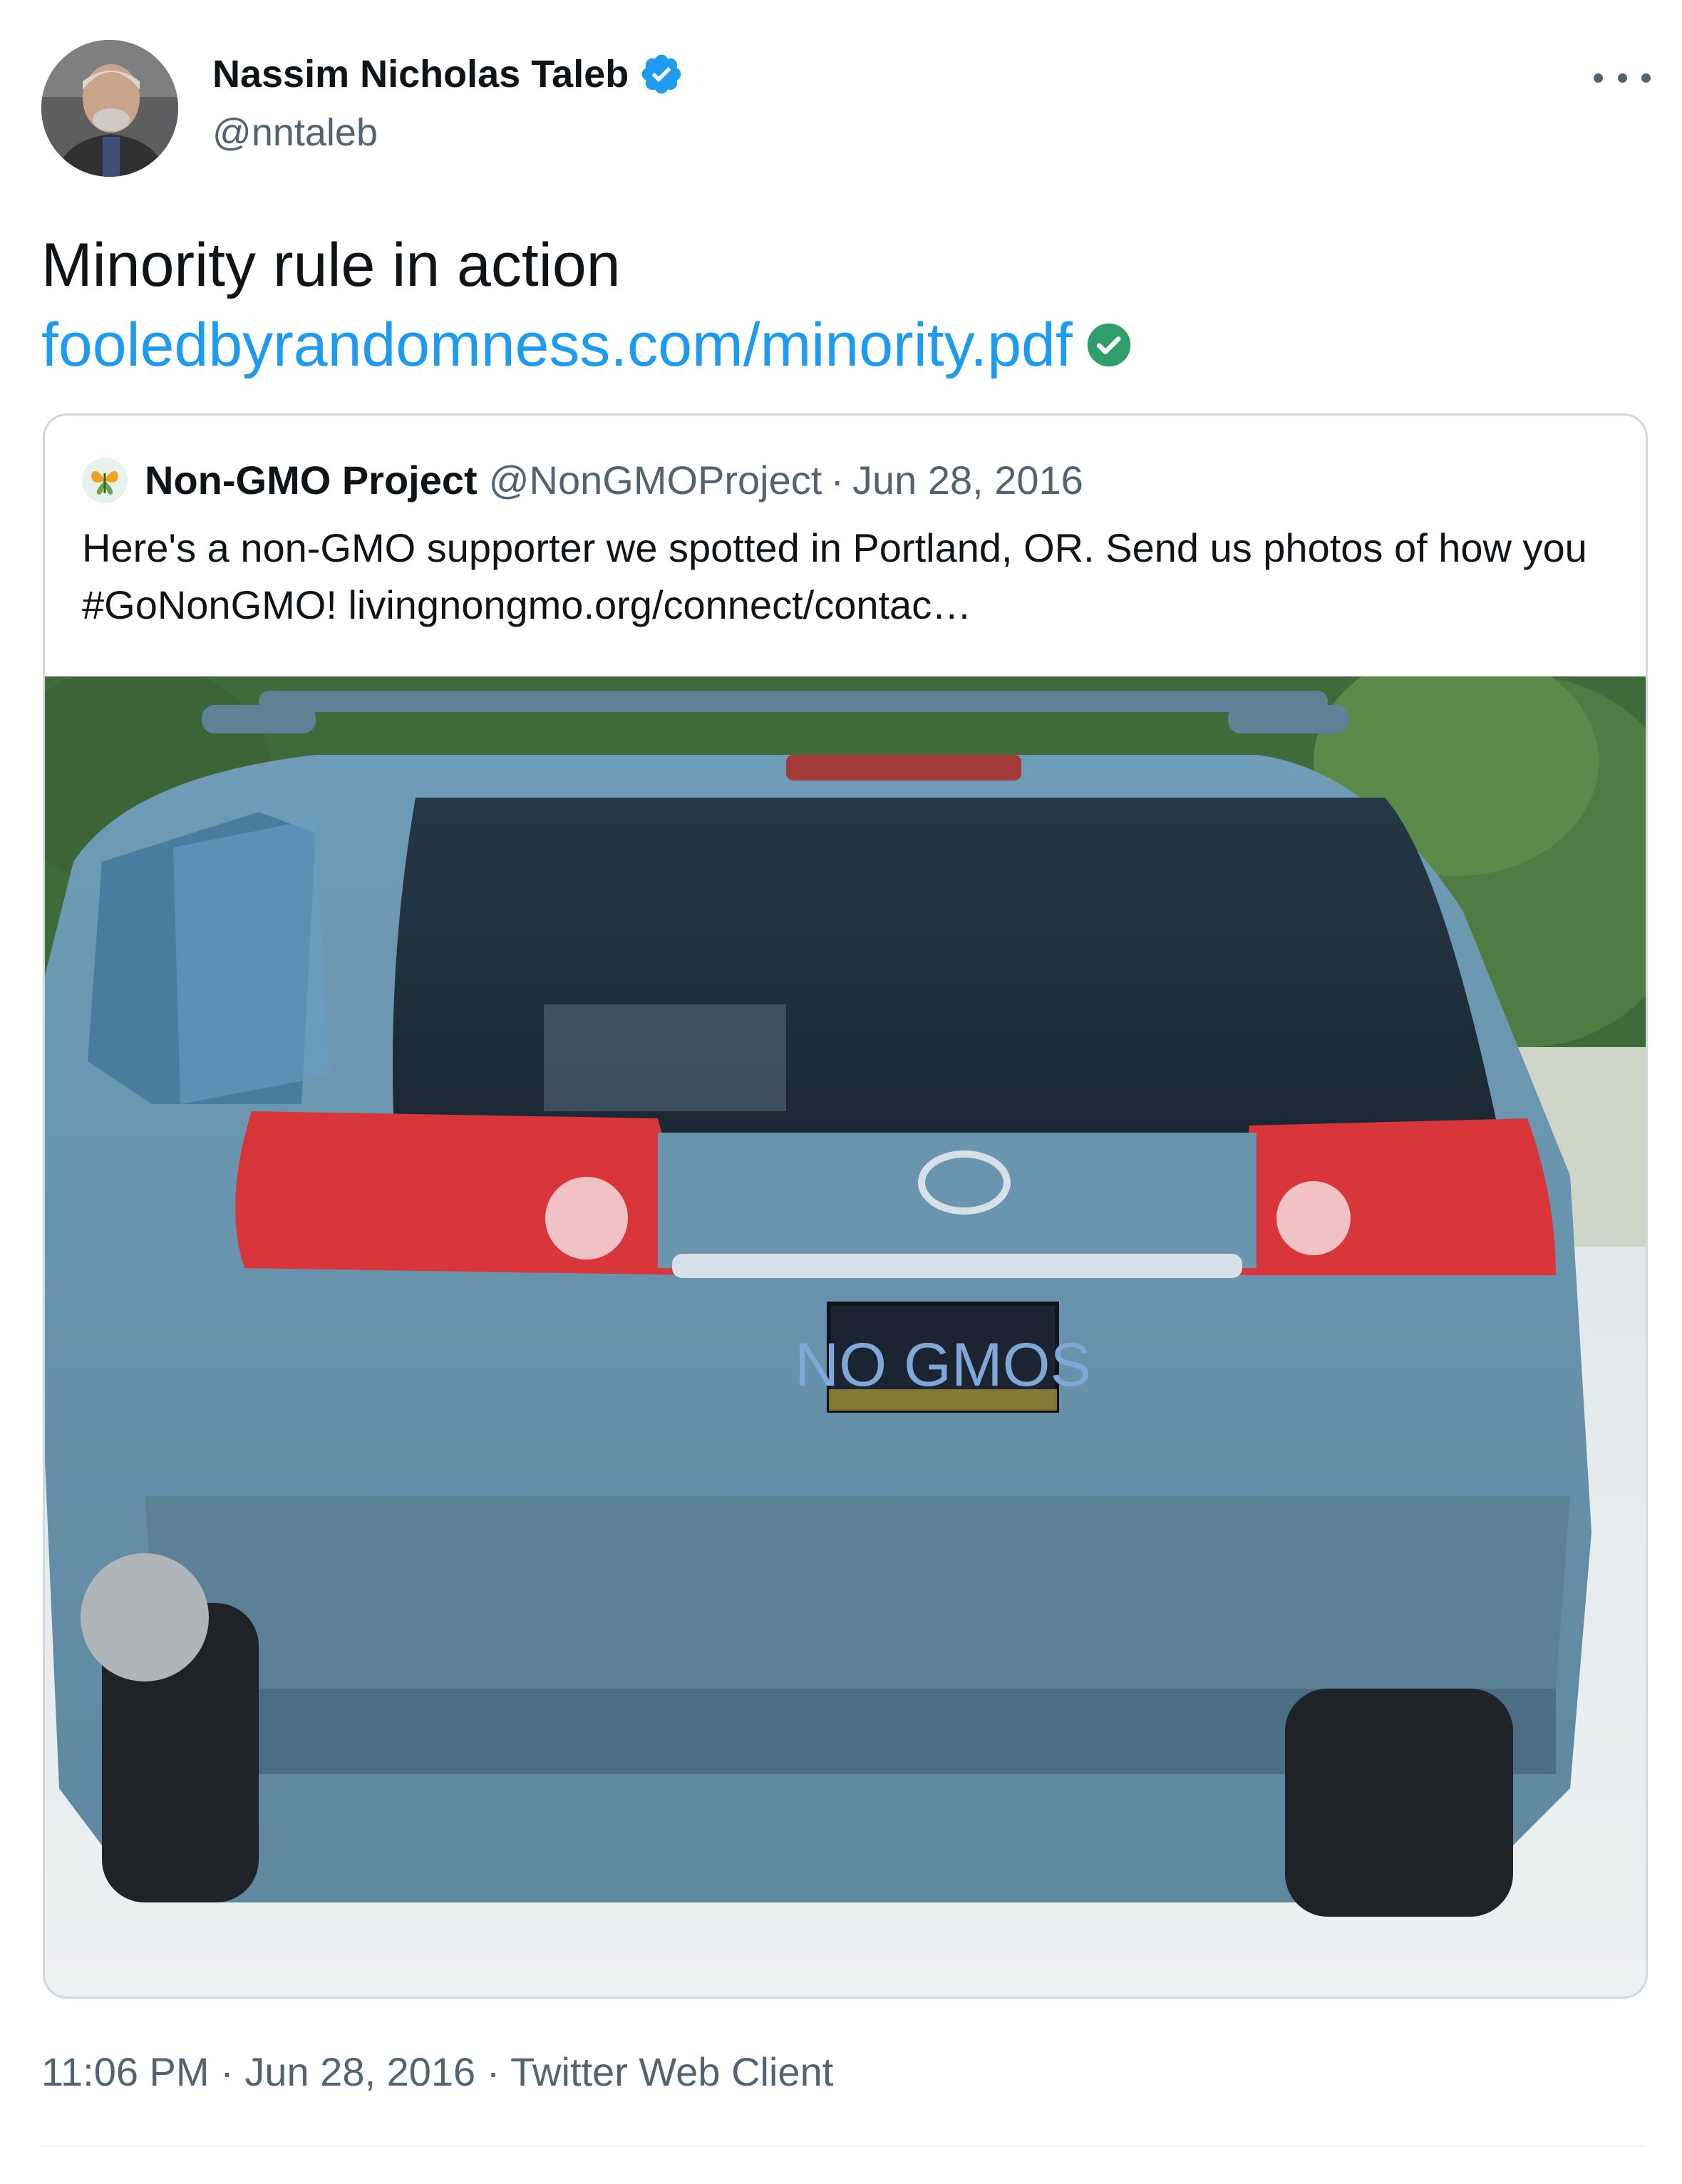  I want to click on tweet-link: fooledbyrandomness.com/minority.pdf, so click(586, 345).